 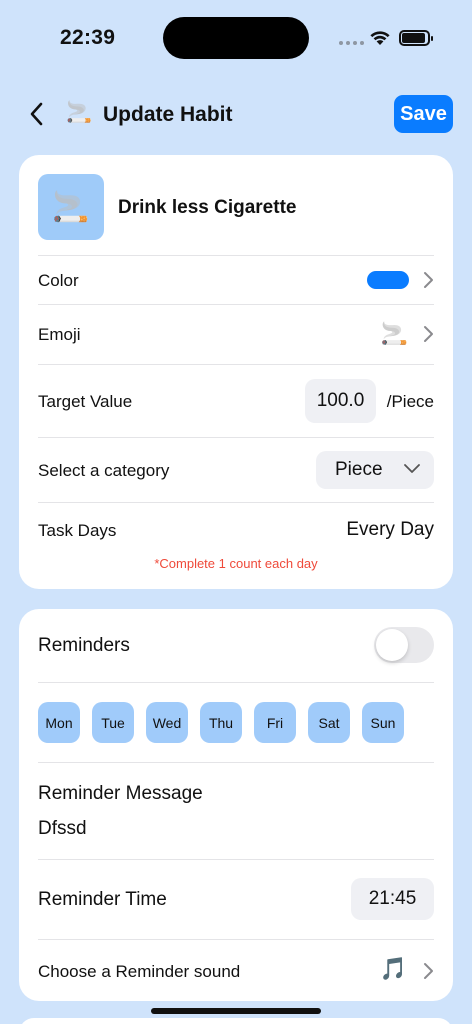 What do you see at coordinates (390, 529) in the screenshot?
I see `task-days-value: Every Day` at bounding box center [390, 529].